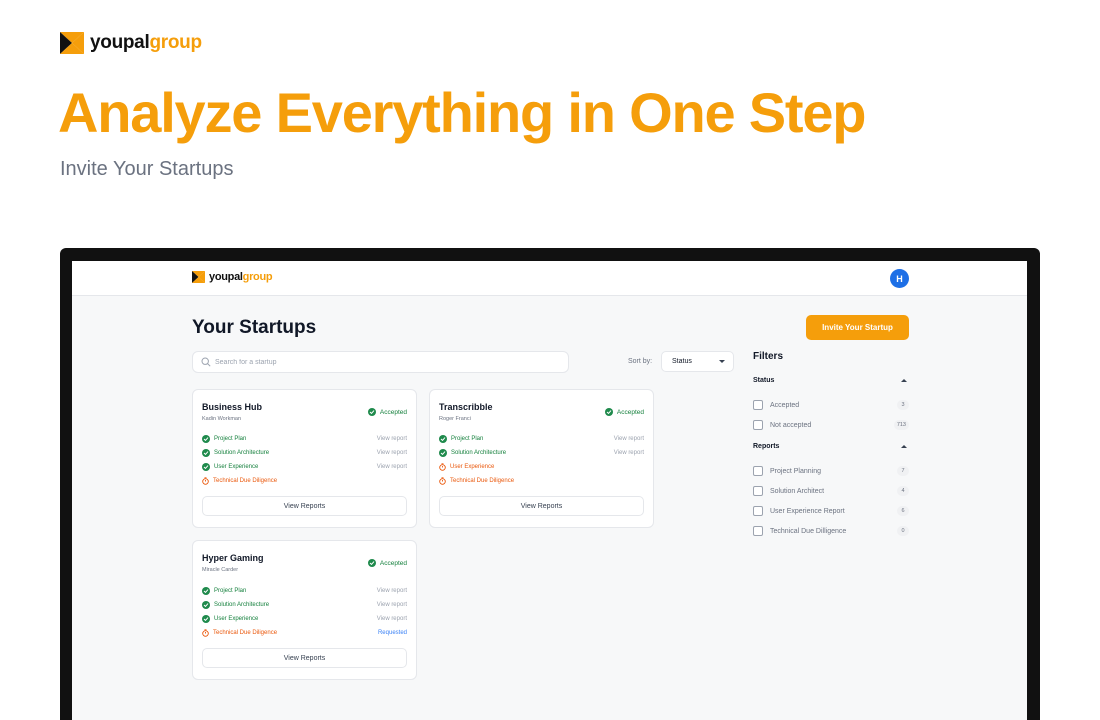  Describe the element at coordinates (682, 361) in the screenshot. I see `sort-value: Status` at that location.